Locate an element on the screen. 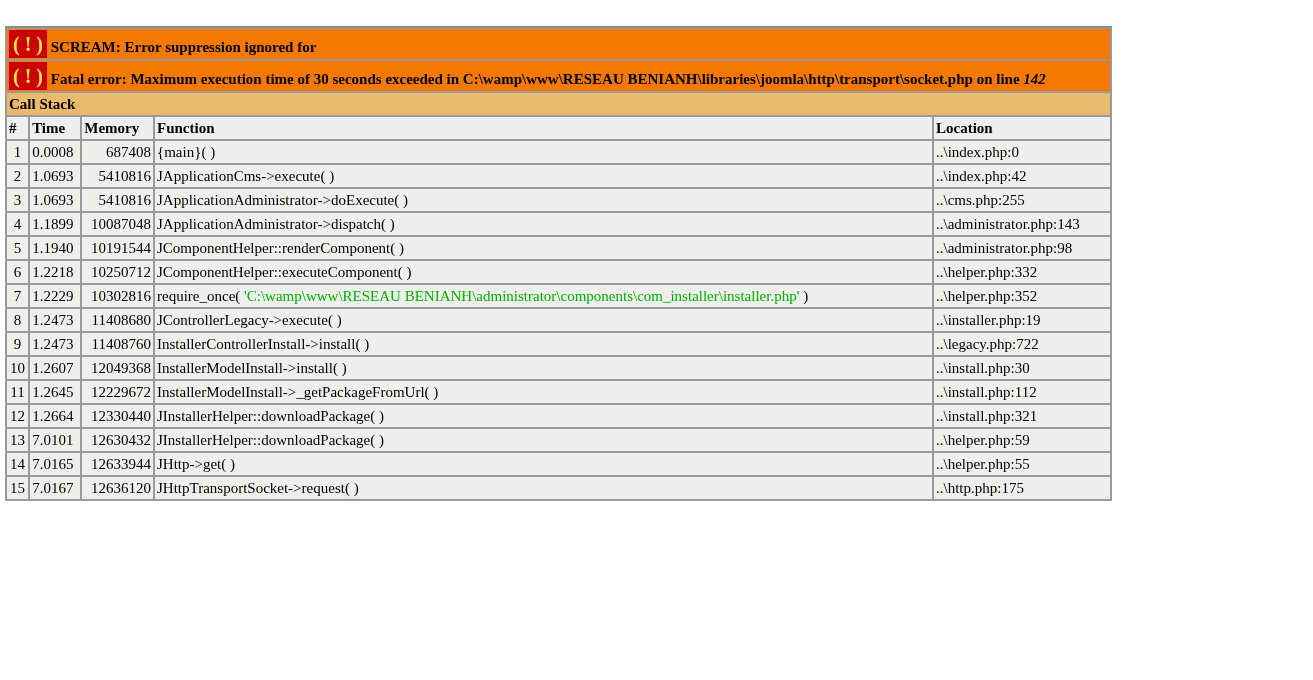  table-cell: 10302816 is located at coordinates (117, 296).